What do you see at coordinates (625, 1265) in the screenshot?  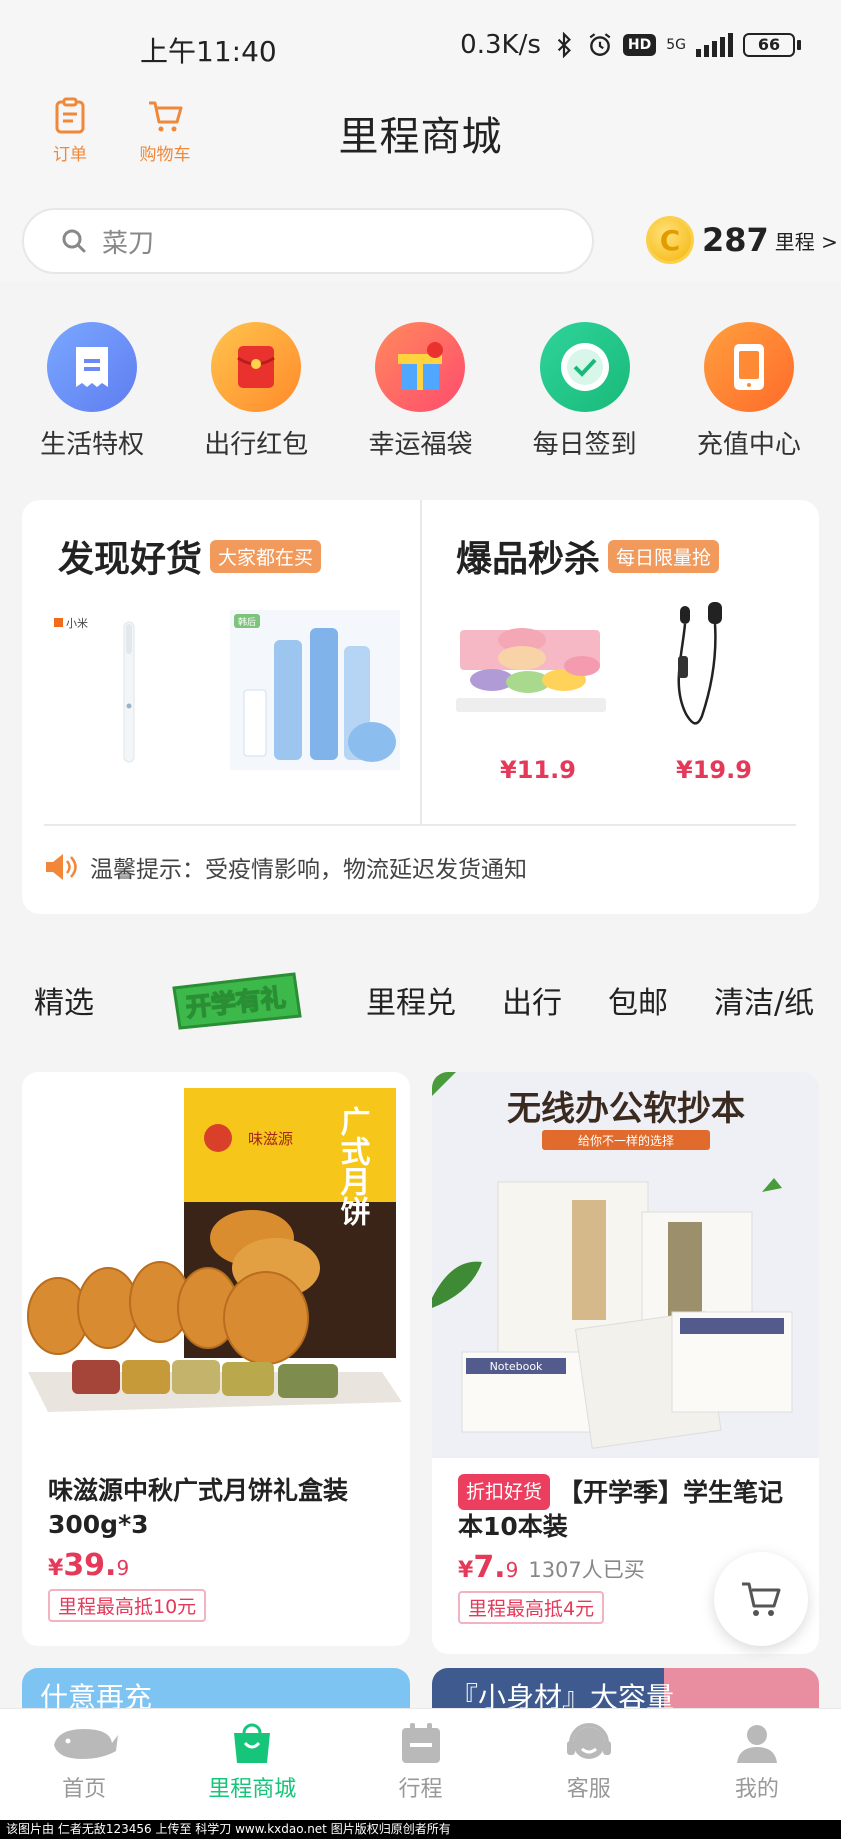 I see `notebook-image: 无线办公软抄本 给你不一样的选择 Notebook` at bounding box center [625, 1265].